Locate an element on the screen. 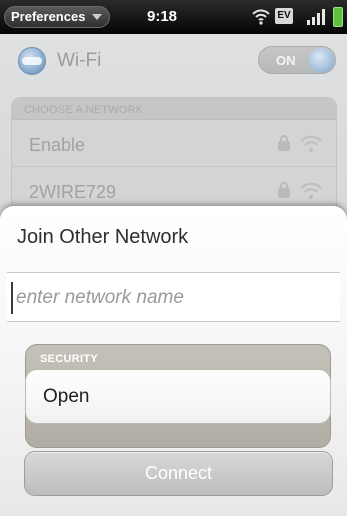  dialog-title: Join Other Network is located at coordinates (103, 237).